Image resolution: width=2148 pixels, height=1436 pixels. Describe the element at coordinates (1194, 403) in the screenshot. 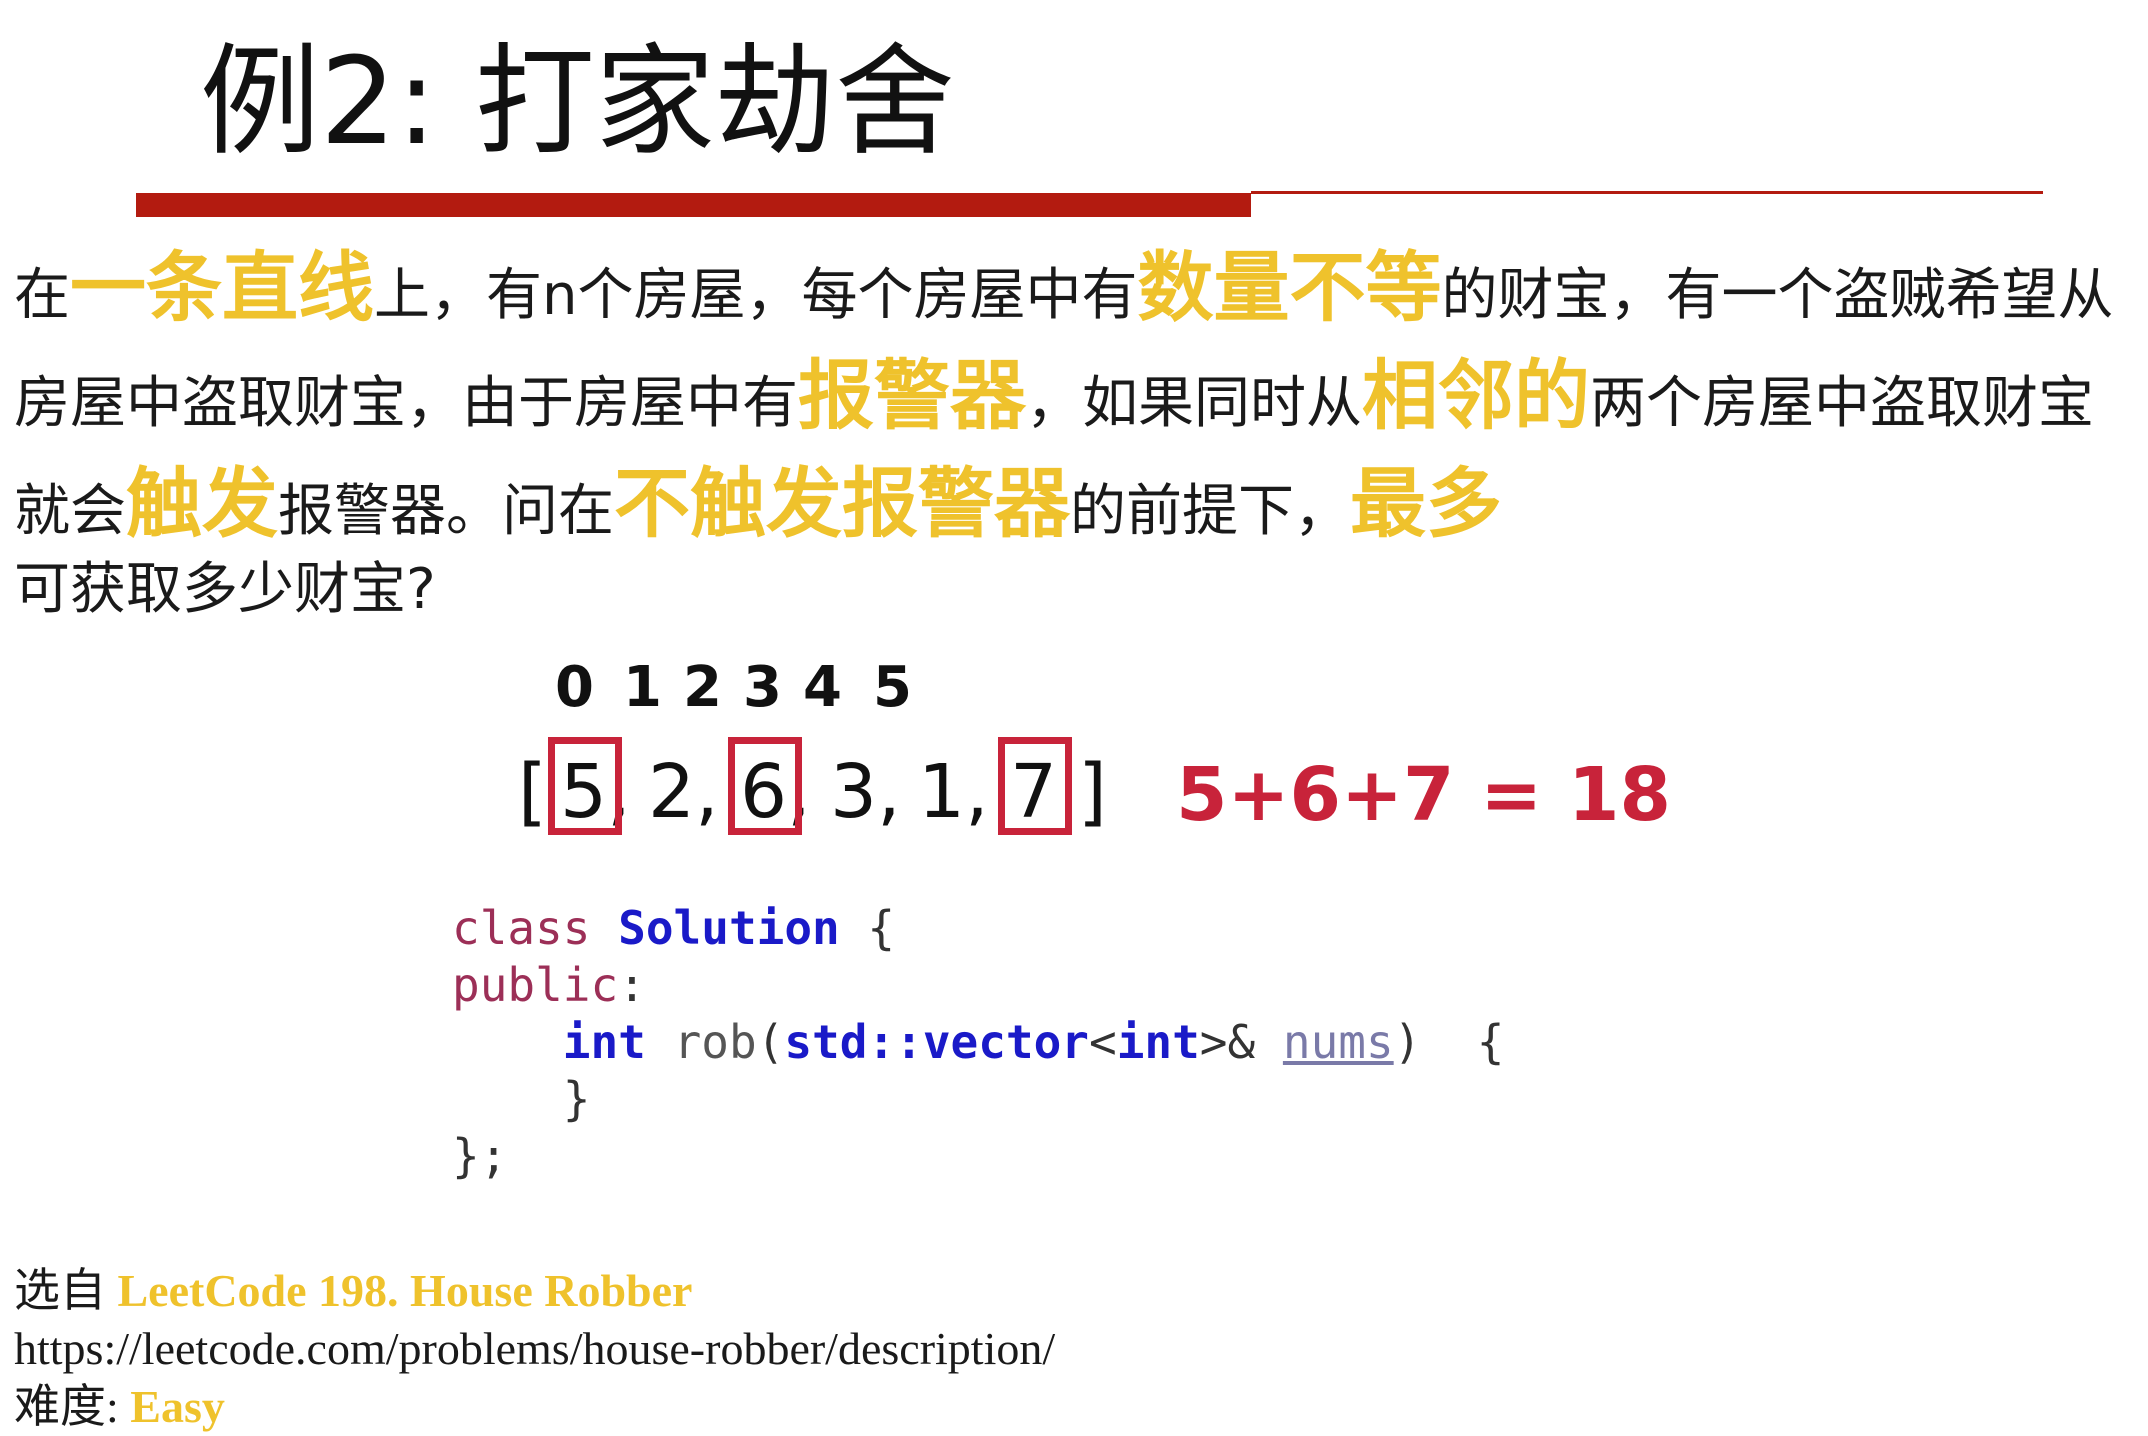

I see `description-text: ，如果同时从` at that location.